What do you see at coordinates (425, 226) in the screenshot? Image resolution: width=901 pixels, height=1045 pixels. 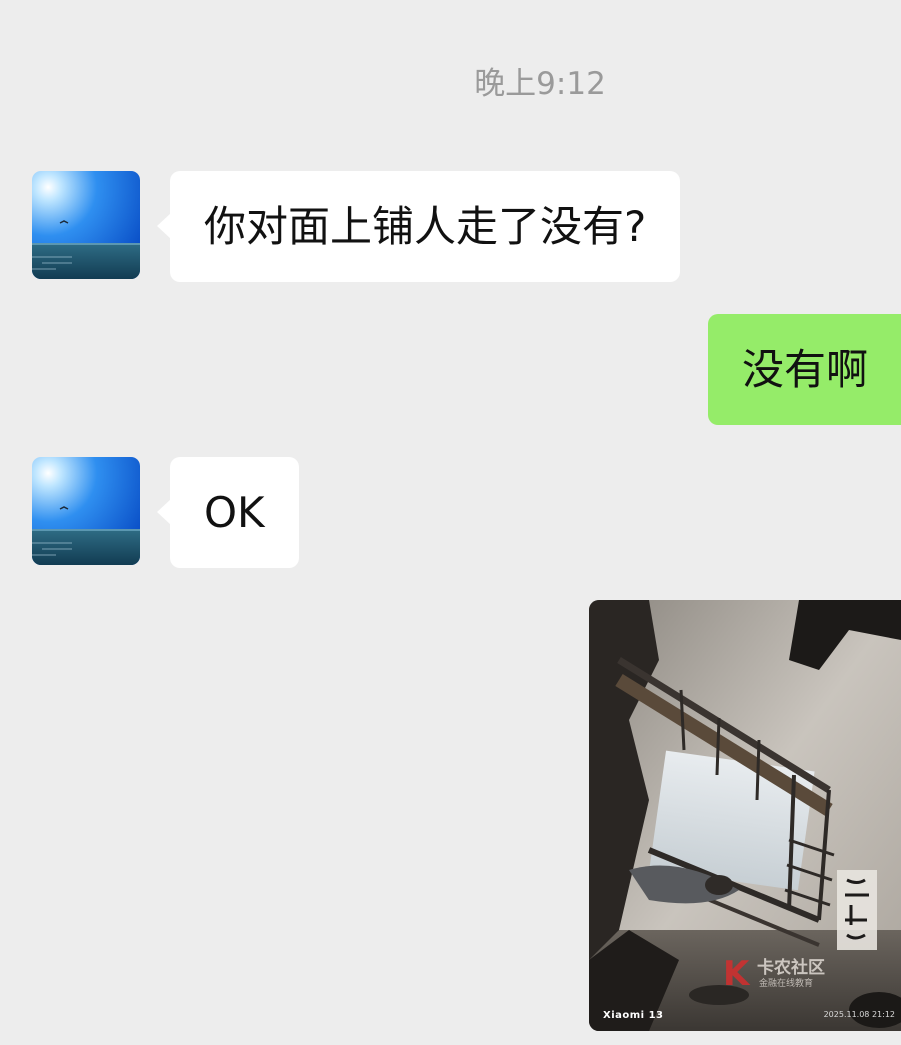 I see `message-text: 你对面上铺人走了没有?` at bounding box center [425, 226].